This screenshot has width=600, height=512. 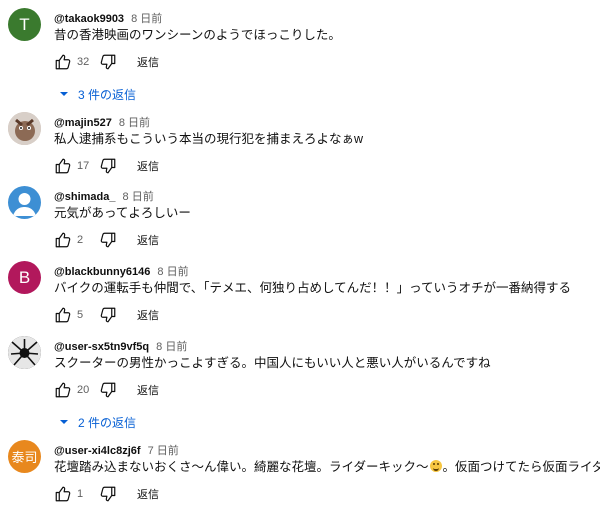 I want to click on comment-header: @user-xi4lc8zj6f 7 日前, so click(x=116, y=449).